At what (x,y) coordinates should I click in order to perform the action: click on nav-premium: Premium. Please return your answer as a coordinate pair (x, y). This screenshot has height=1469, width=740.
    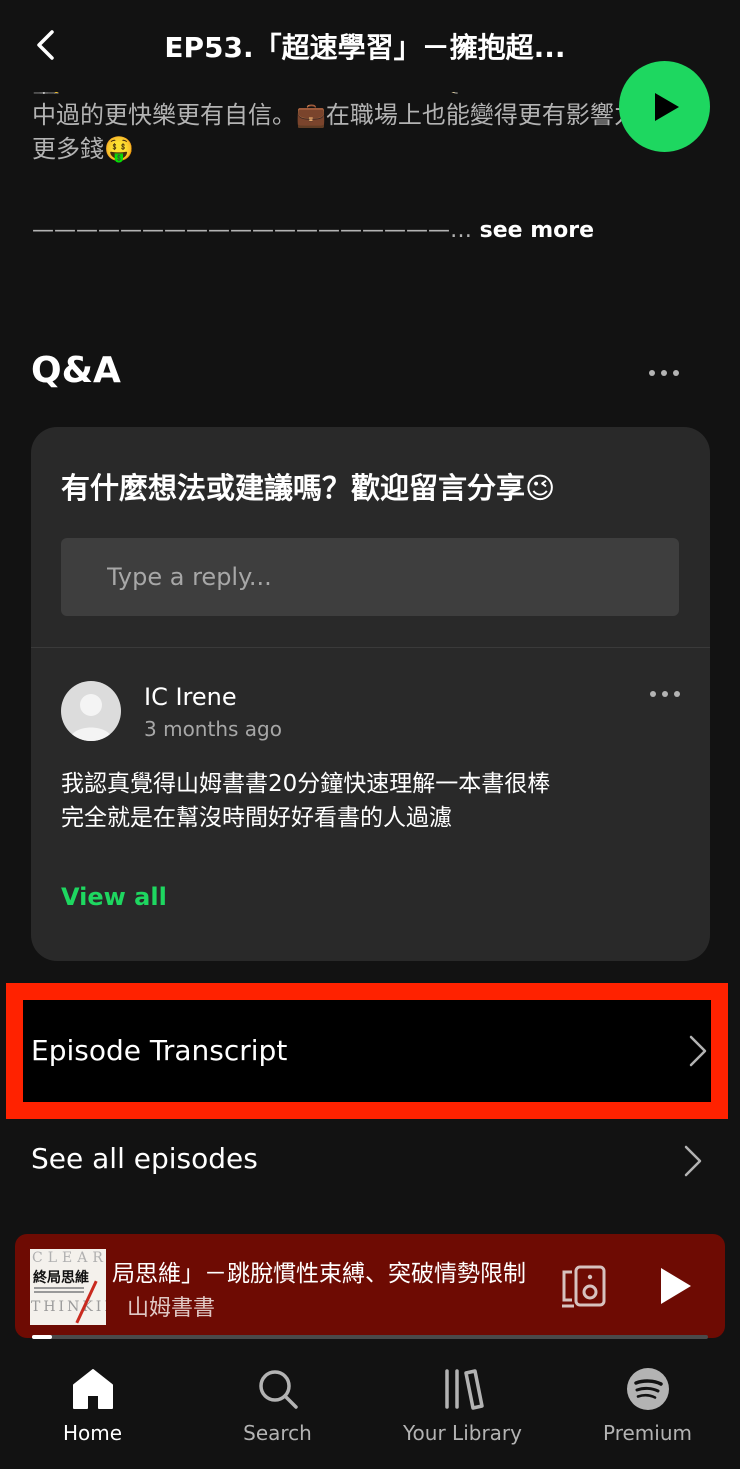
    Looking at the image, I should click on (647, 1407).